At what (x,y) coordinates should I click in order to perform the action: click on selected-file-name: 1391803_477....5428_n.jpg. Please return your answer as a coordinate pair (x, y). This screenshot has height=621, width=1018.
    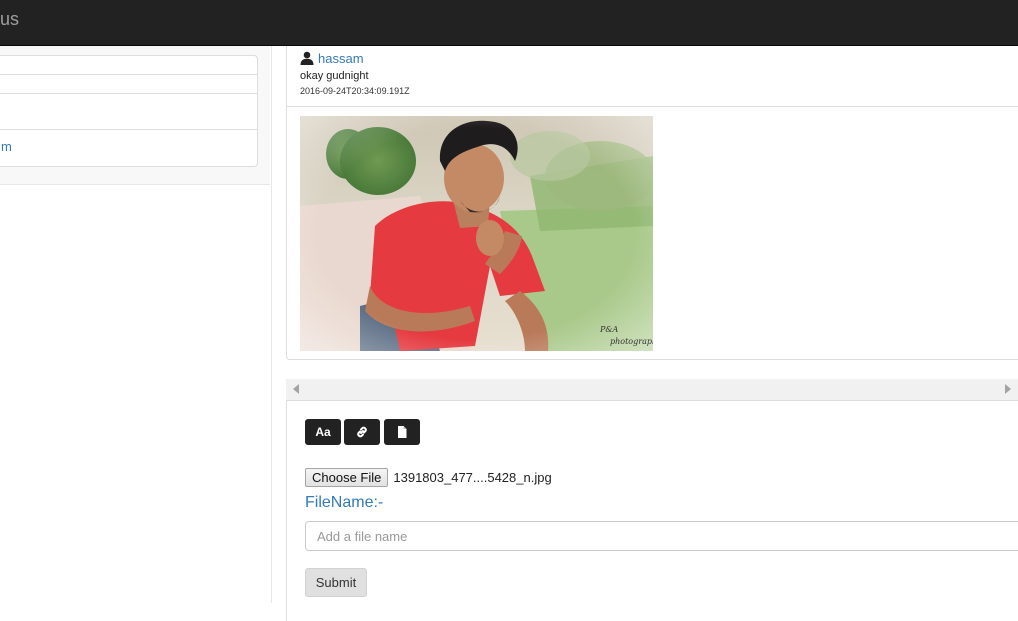
    Looking at the image, I should click on (472, 477).